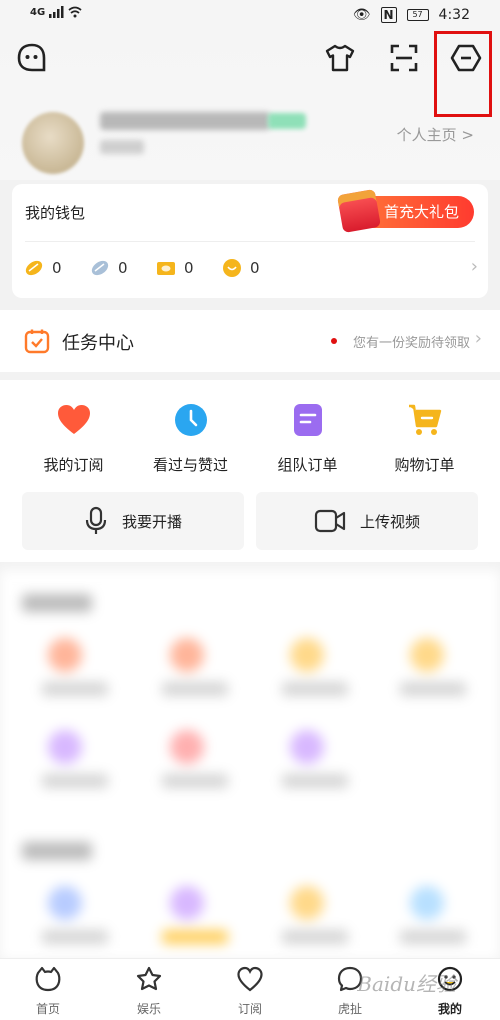  I want to click on shortcut-subscriptions: 我的订阅, so click(73, 438).